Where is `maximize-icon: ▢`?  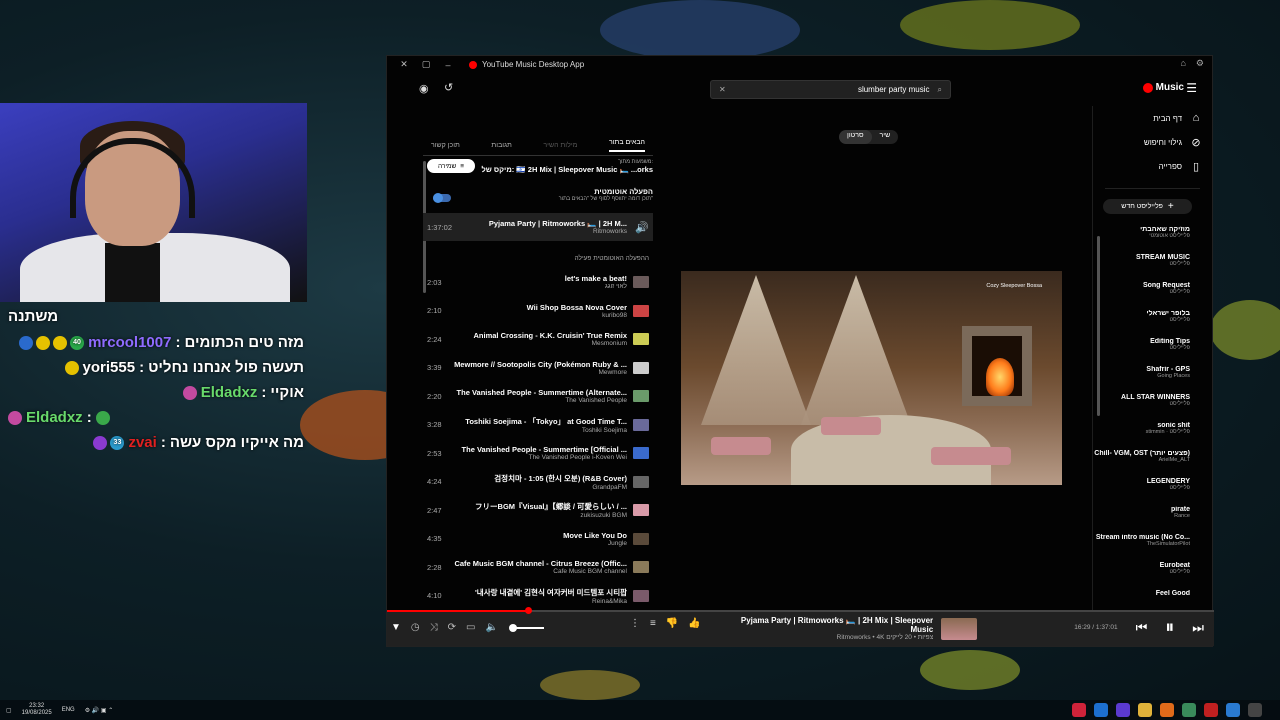 maximize-icon: ▢ is located at coordinates (426, 64).